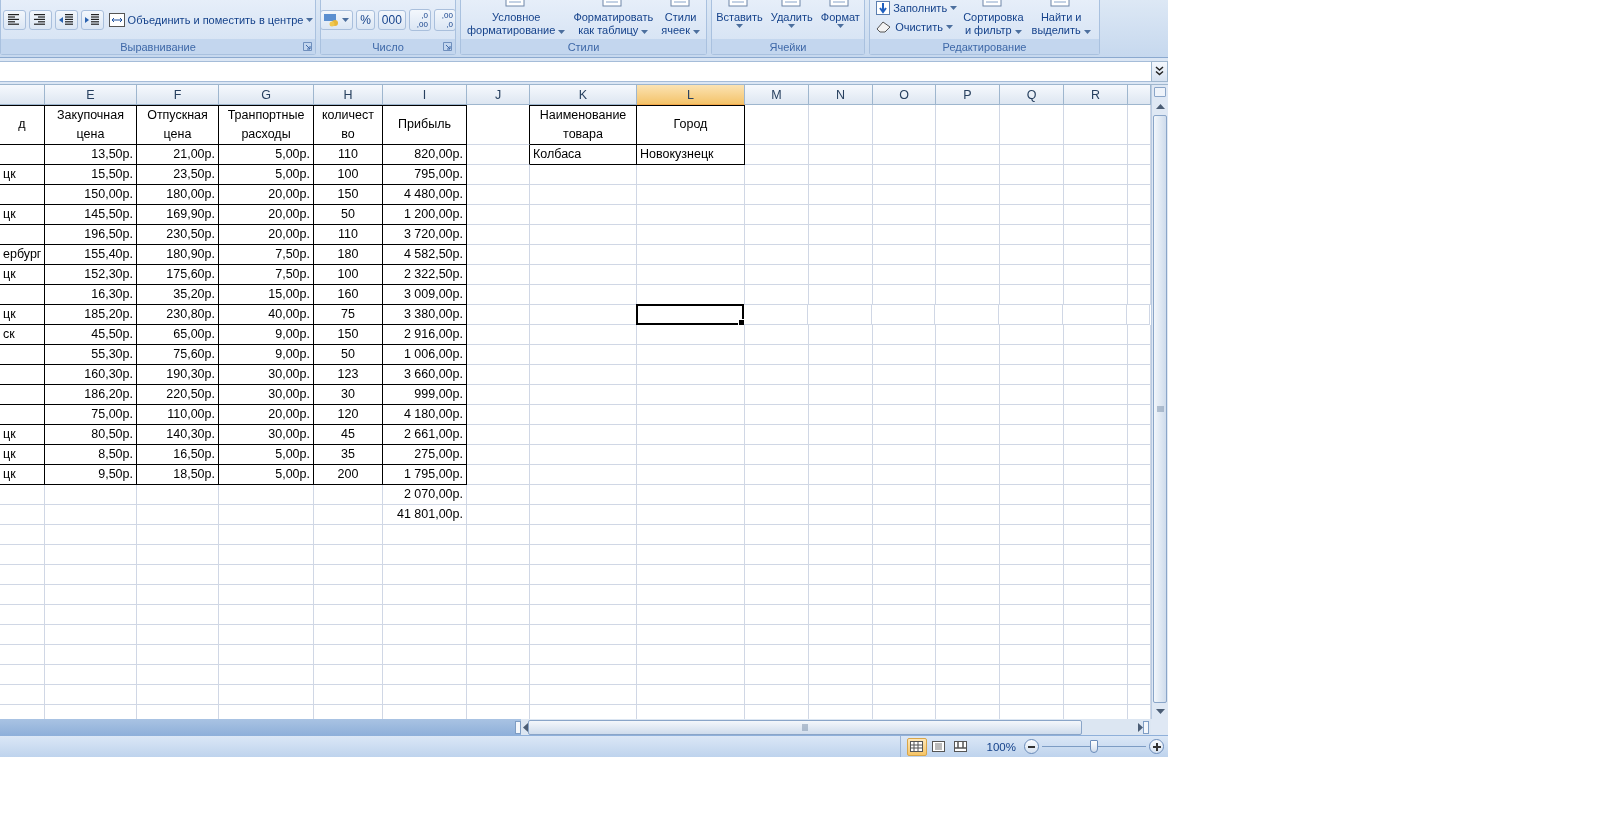  What do you see at coordinates (425, 455) in the screenshot?
I see `table-cell: 275,00р.` at bounding box center [425, 455].